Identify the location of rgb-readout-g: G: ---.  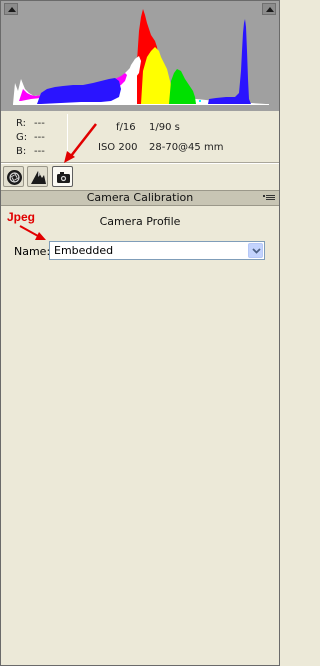
(41, 138).